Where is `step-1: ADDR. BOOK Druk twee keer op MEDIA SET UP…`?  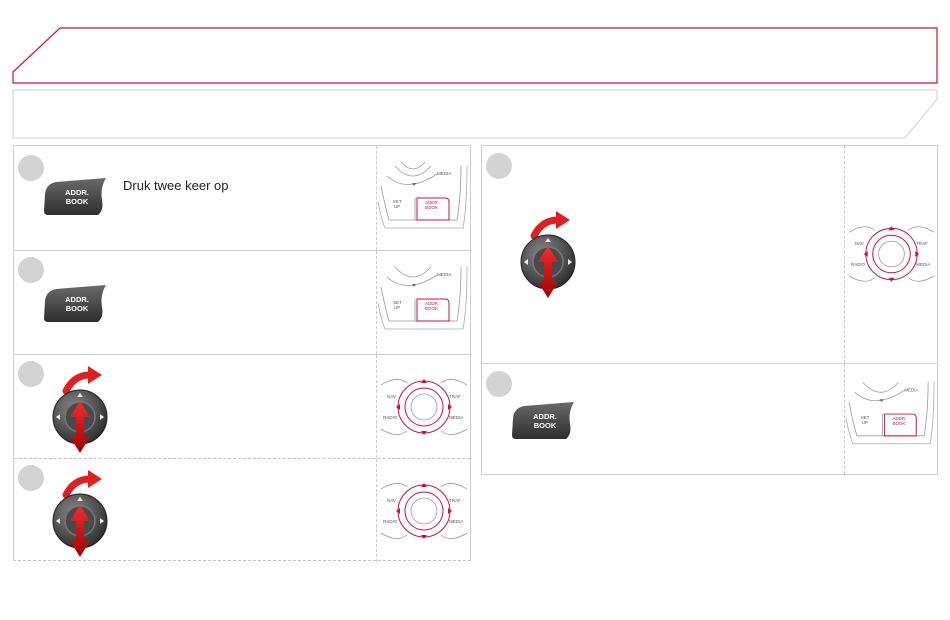
step-1: ADDR. BOOK Druk twee keer op MEDIA SET UP… is located at coordinates (242, 198).